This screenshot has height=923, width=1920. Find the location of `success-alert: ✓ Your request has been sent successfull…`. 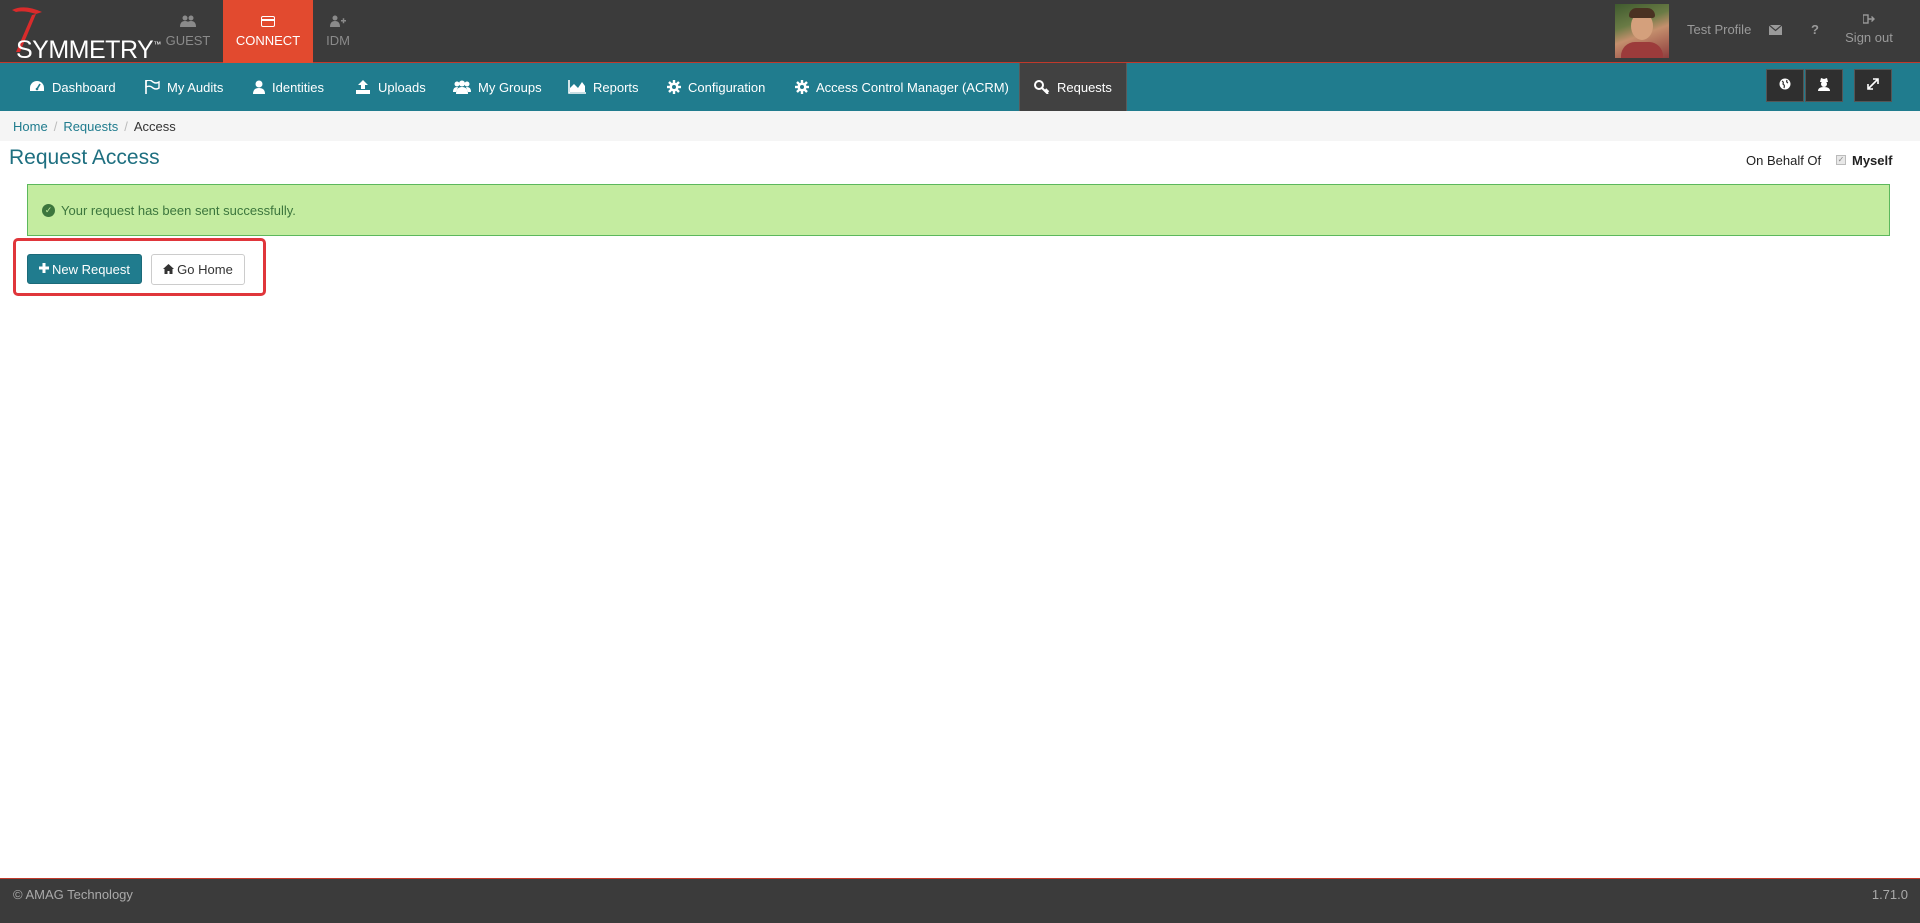

success-alert: ✓ Your request has been sent successfull… is located at coordinates (958, 210).